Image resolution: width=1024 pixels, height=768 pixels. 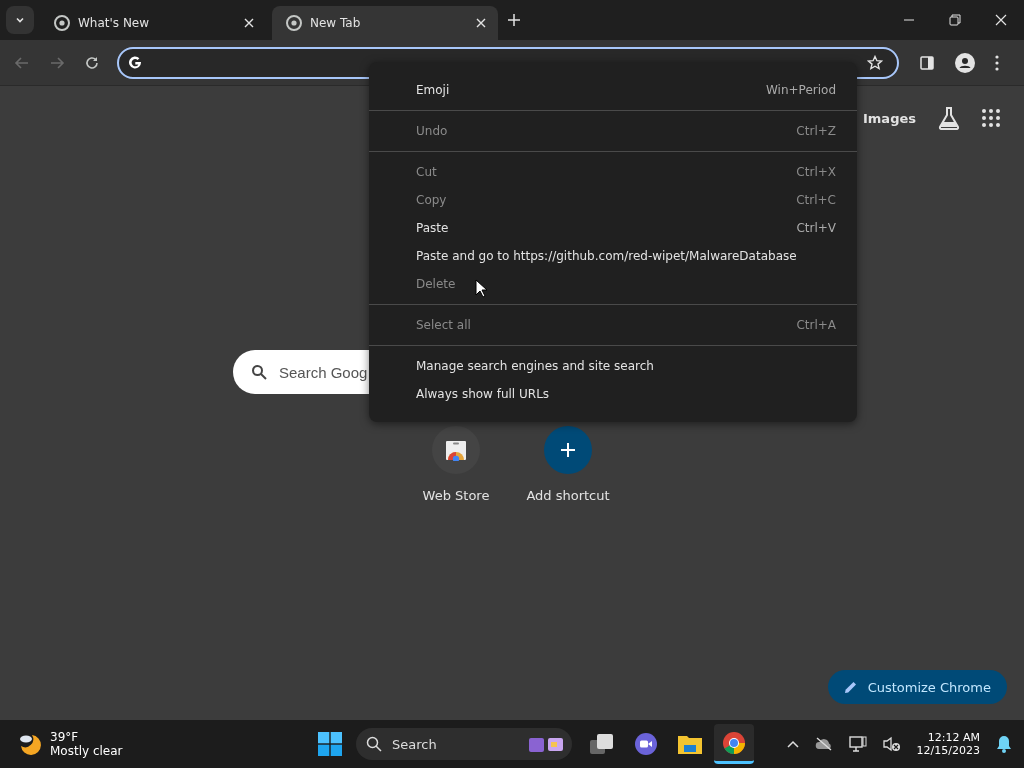 What do you see at coordinates (30, 744) in the screenshot?
I see `moon-cloud-icon` at bounding box center [30, 744].